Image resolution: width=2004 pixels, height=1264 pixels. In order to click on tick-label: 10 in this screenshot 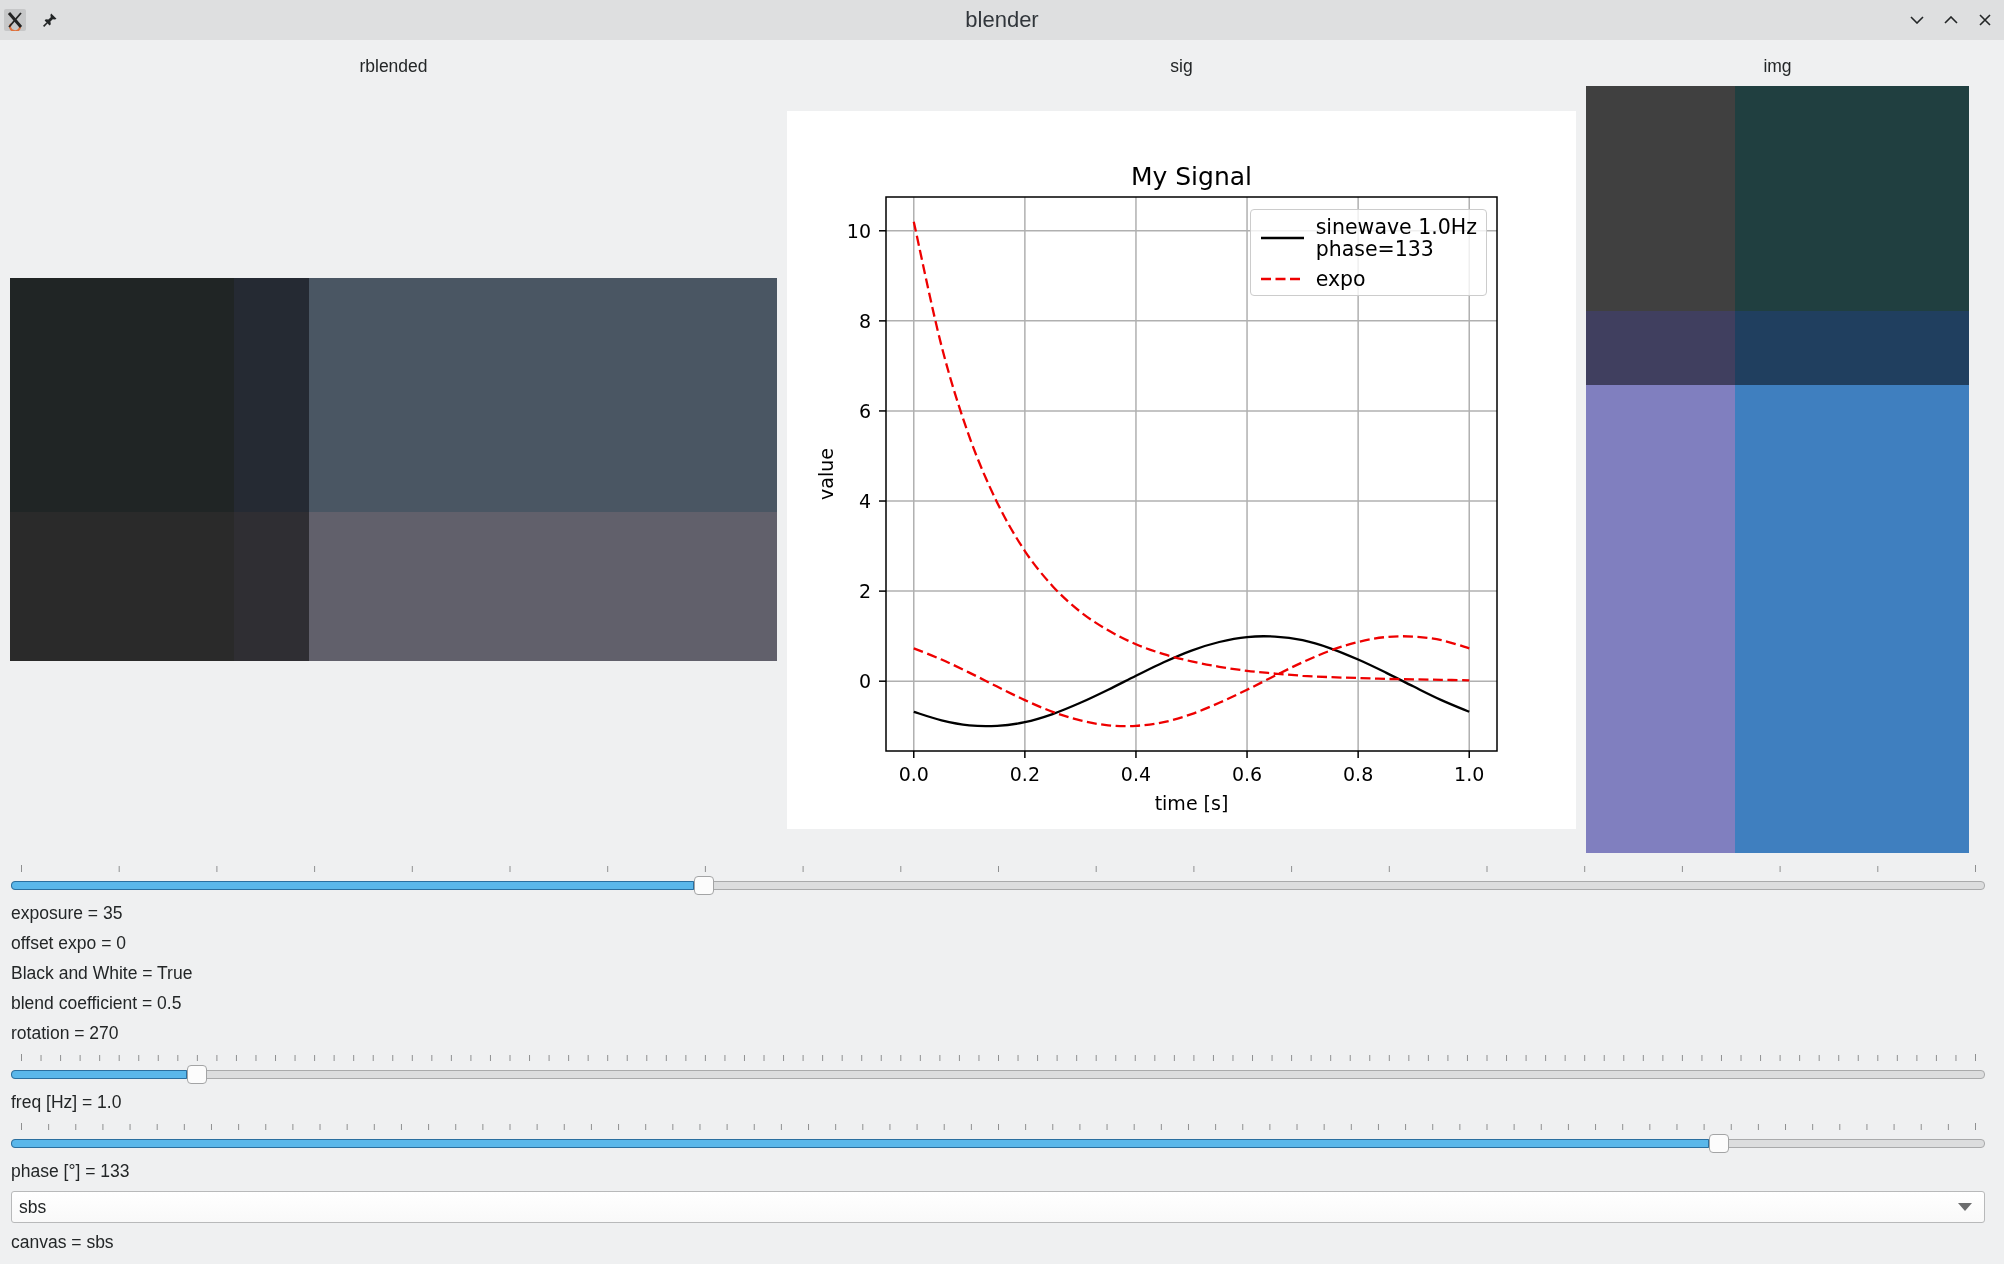, I will do `click(858, 230)`.